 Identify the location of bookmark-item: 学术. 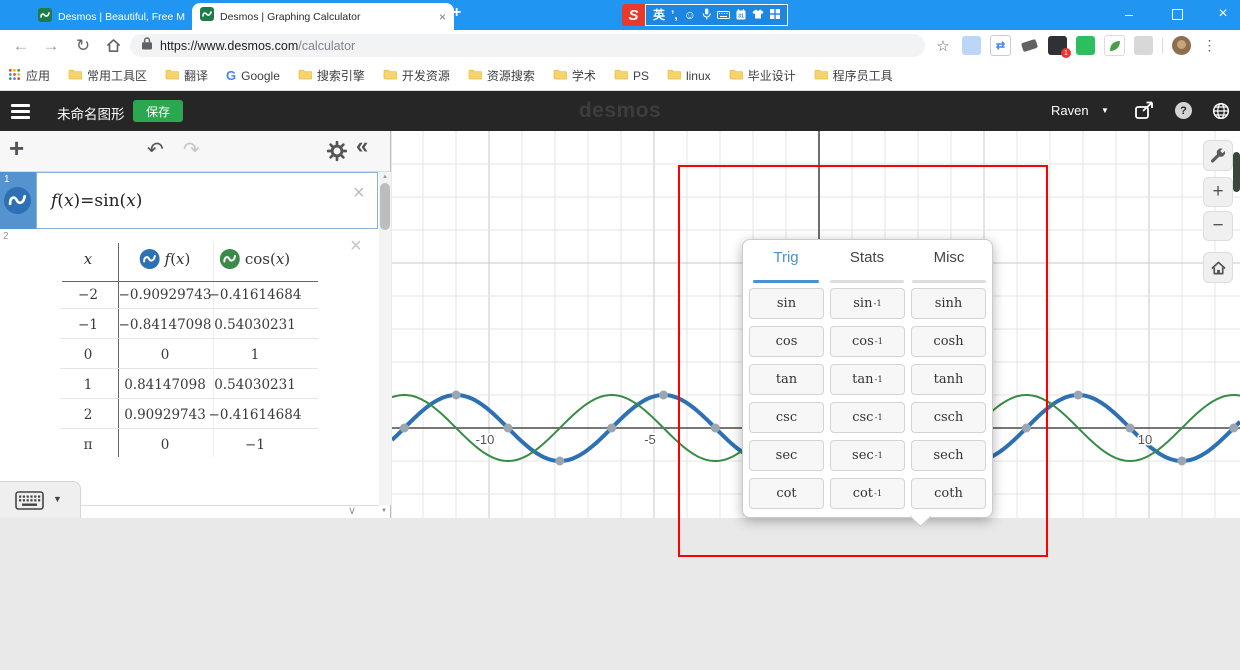
(574, 75).